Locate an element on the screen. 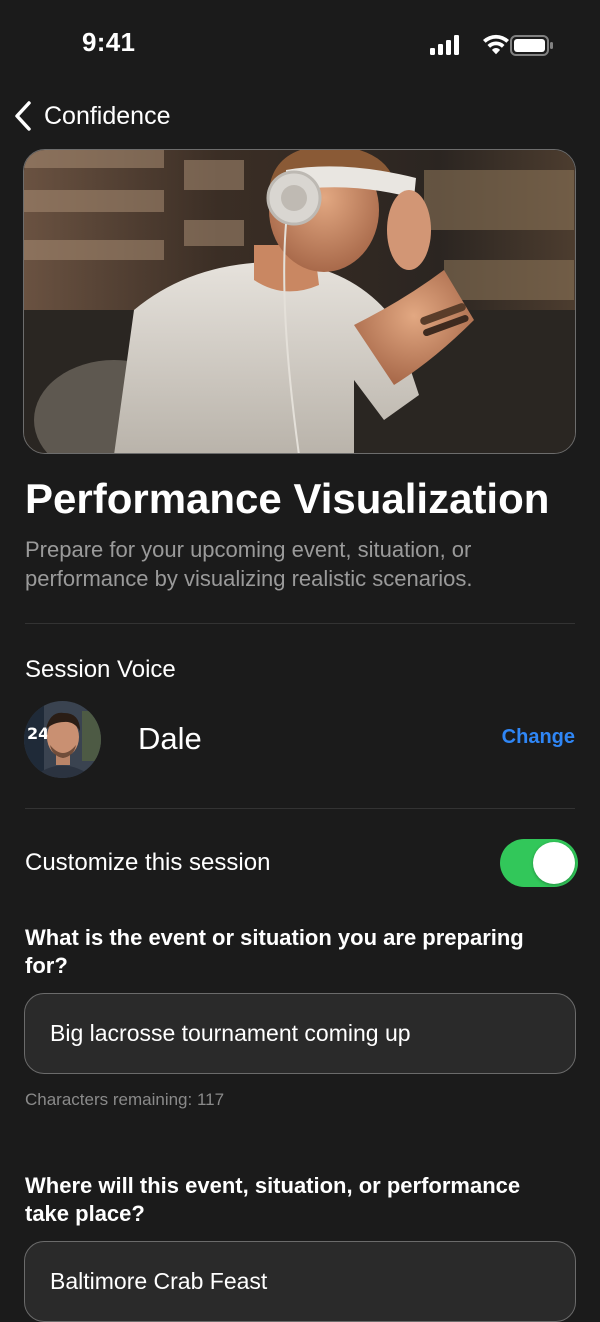  change-voice-button: Change is located at coordinates (538, 737).